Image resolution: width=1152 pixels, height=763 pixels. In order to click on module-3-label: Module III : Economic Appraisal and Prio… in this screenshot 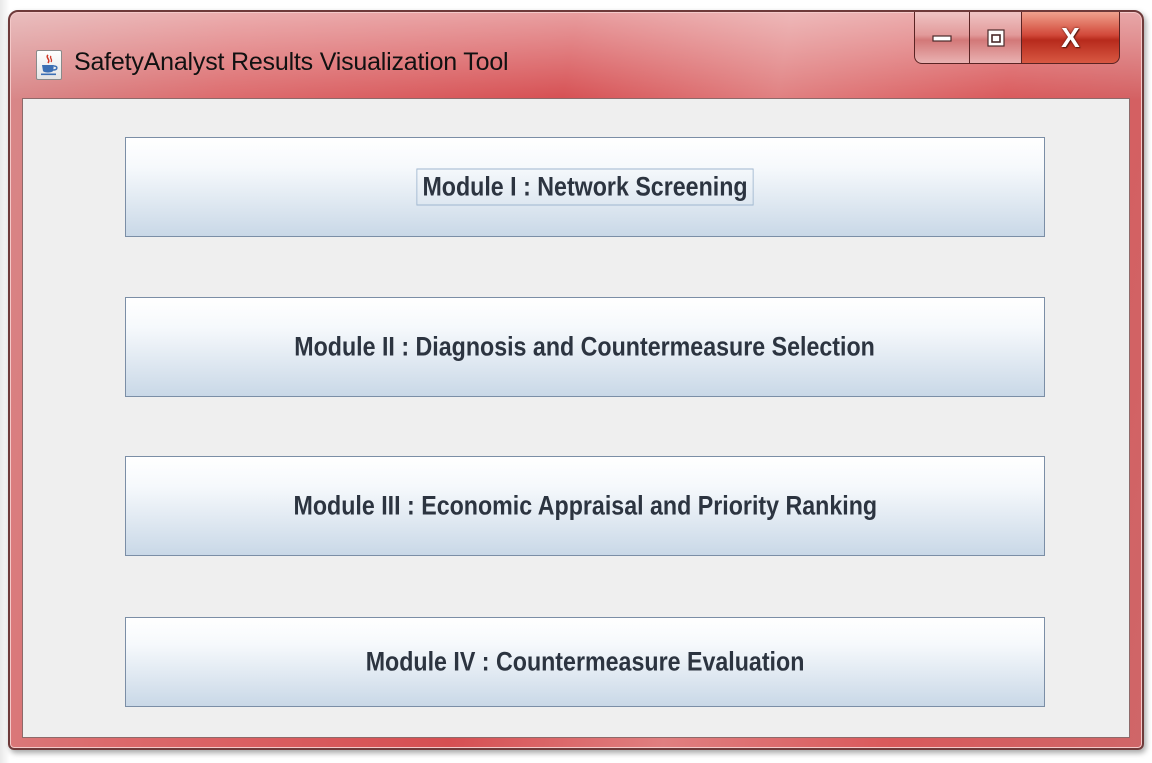, I will do `click(585, 505)`.